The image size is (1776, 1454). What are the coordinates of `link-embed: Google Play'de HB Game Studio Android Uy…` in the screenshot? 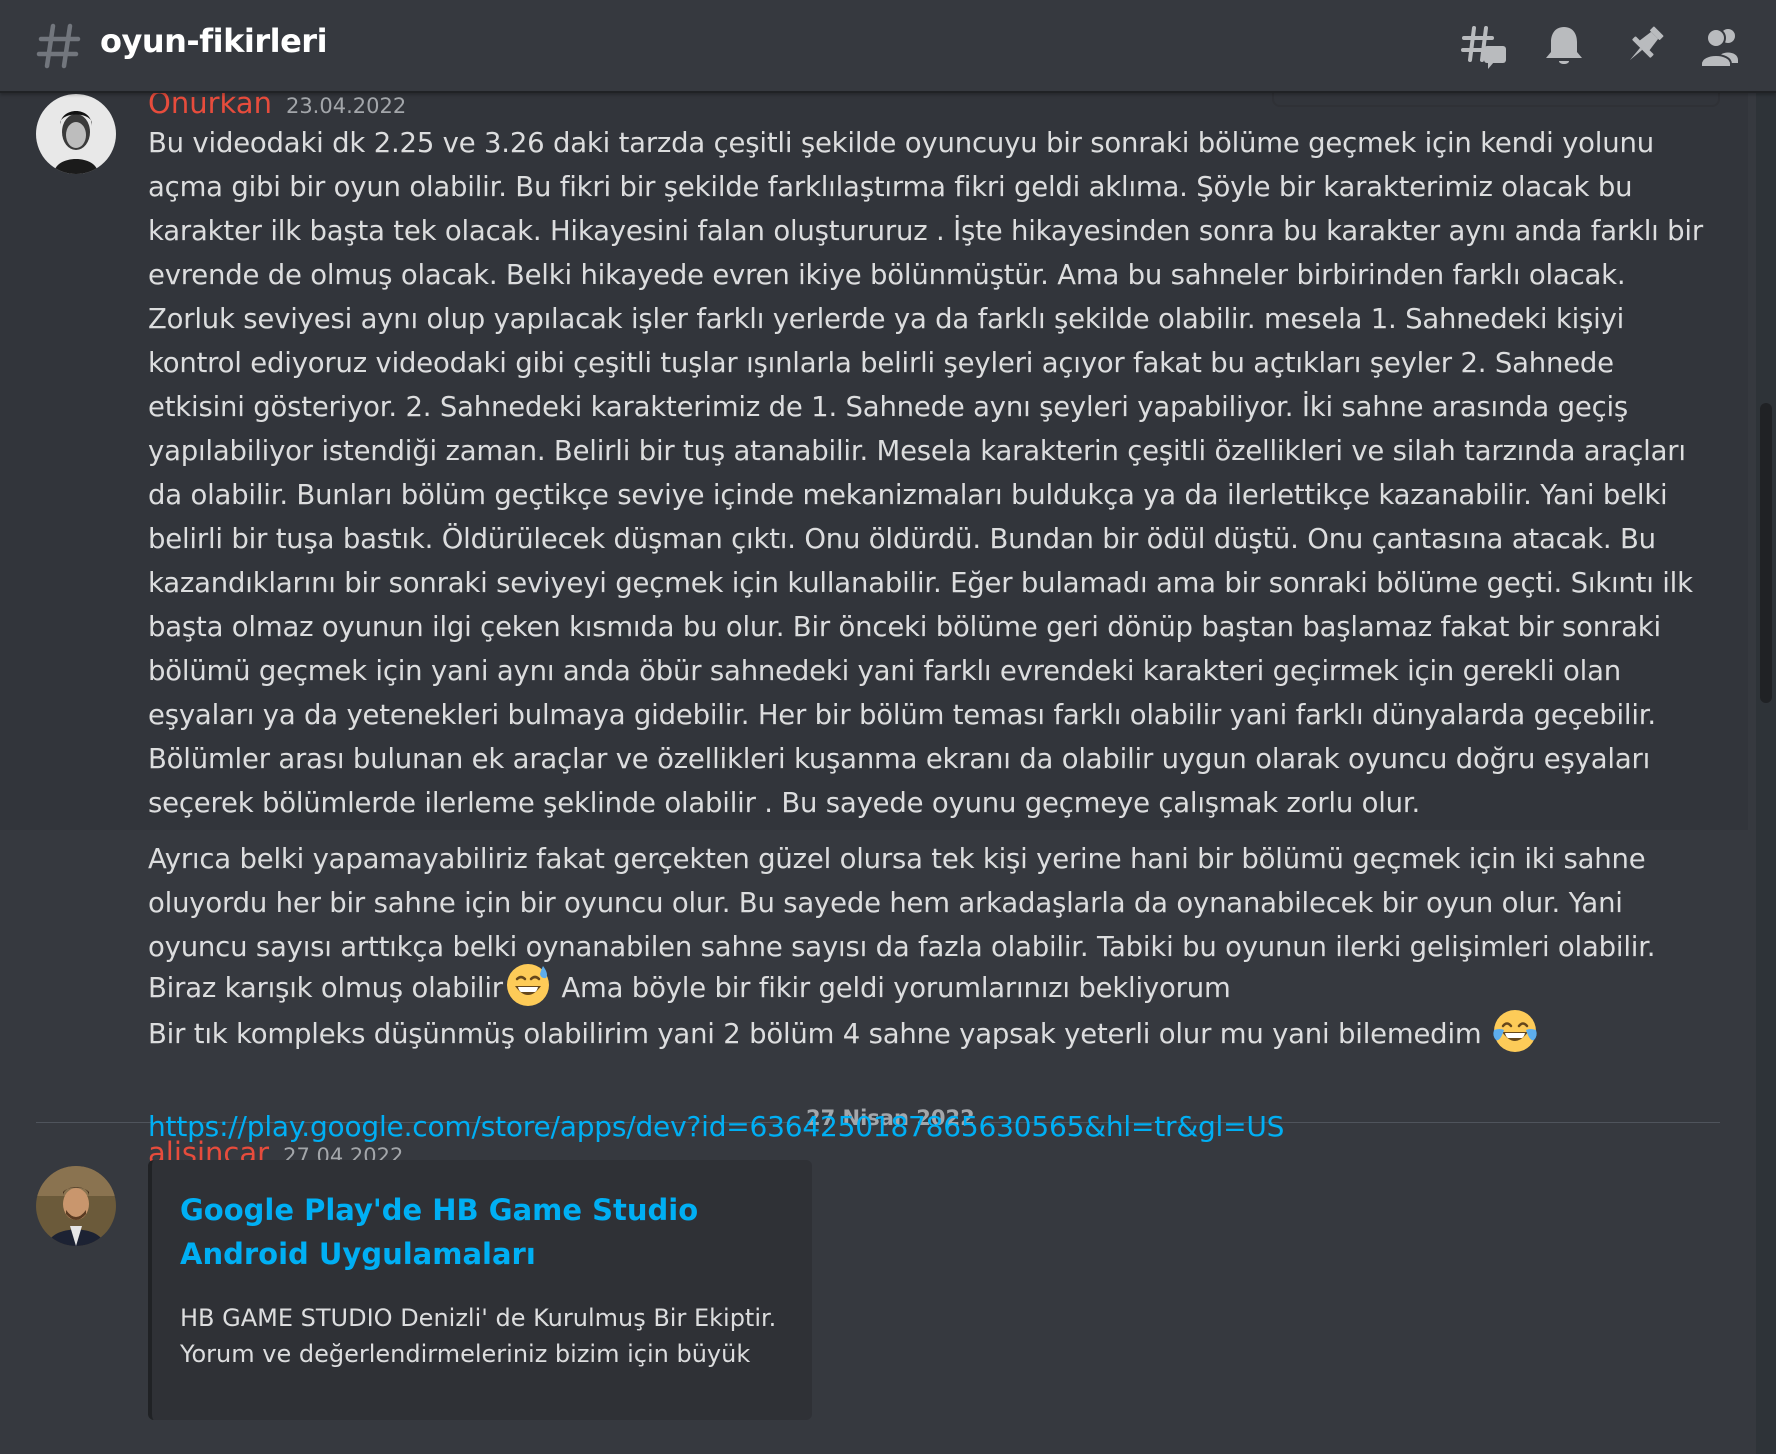 It's located at (480, 1290).